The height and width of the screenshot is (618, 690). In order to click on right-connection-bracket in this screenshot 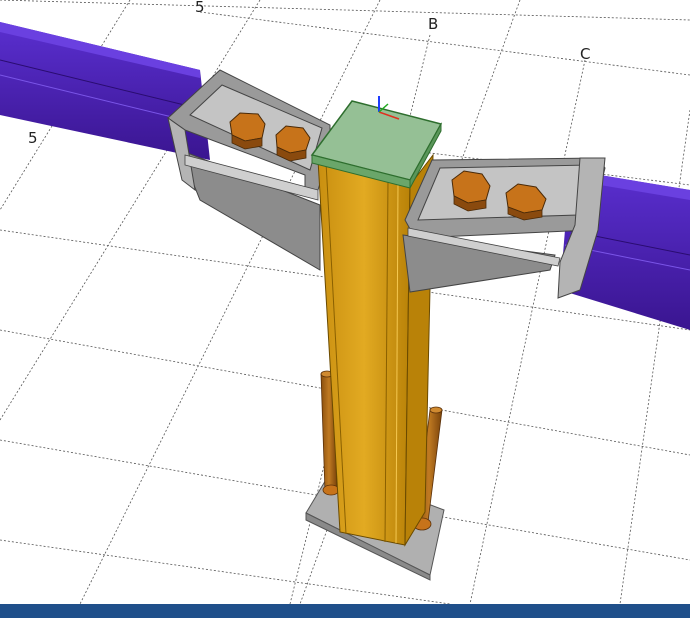, I will do `click(504, 228)`.